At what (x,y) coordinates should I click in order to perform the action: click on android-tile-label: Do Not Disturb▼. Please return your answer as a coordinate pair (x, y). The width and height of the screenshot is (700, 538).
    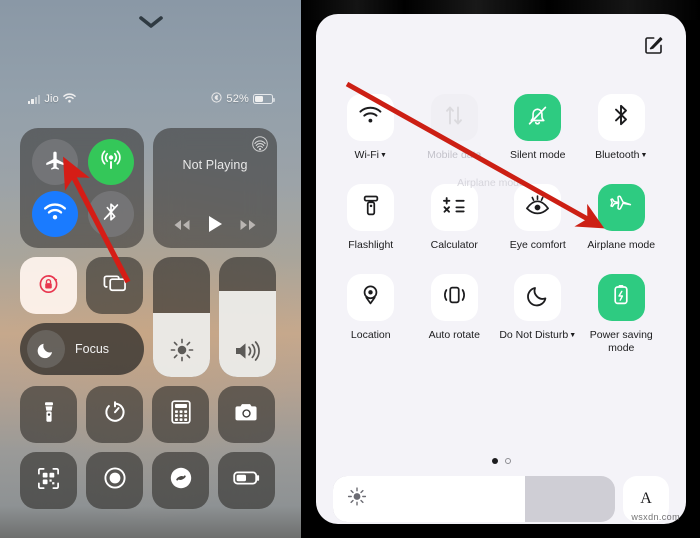
    Looking at the image, I should click on (538, 335).